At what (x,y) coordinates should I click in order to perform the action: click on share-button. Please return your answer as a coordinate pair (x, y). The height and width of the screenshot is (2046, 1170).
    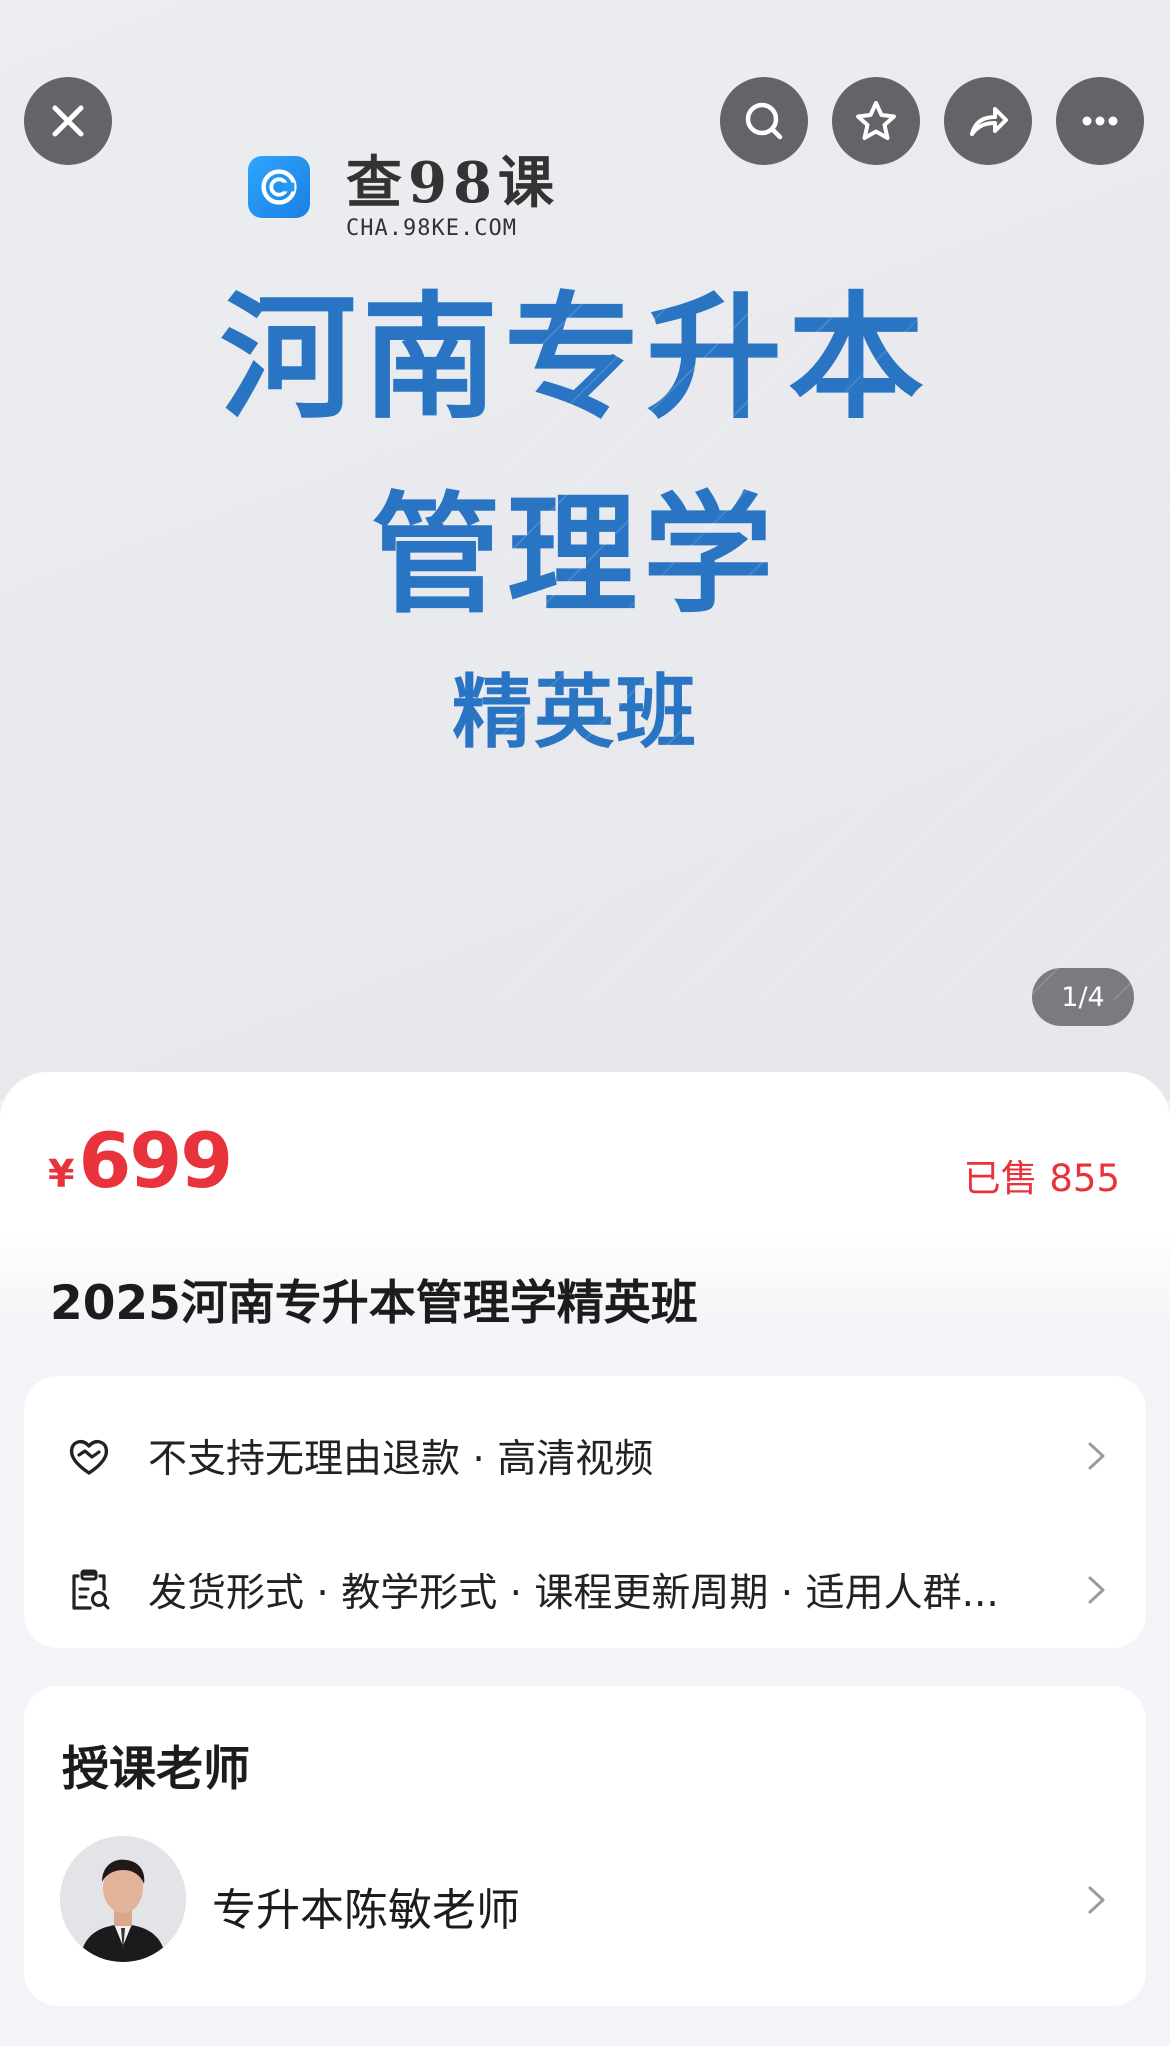
    Looking at the image, I should click on (988, 121).